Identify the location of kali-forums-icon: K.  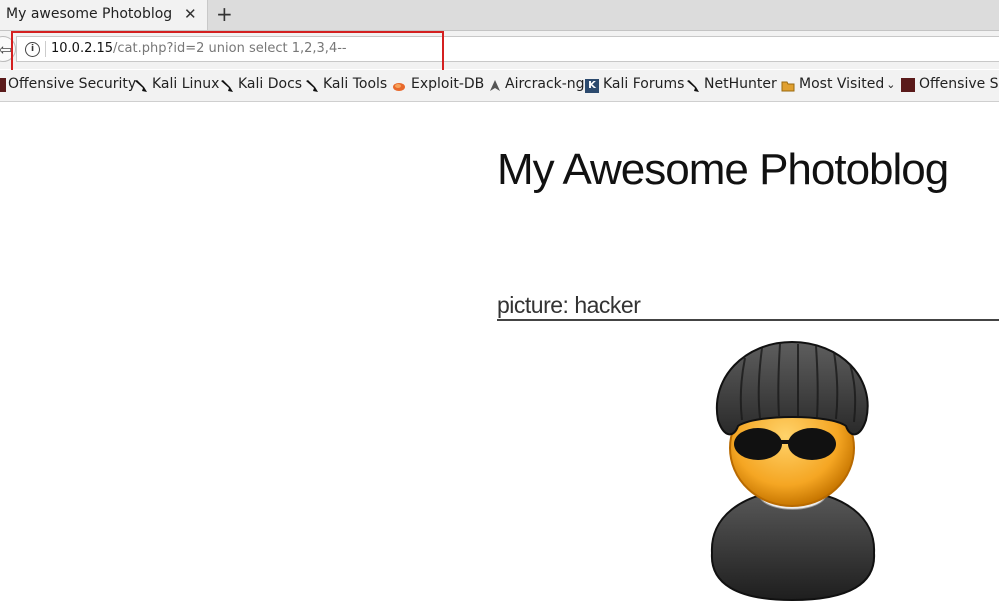
(592, 86).